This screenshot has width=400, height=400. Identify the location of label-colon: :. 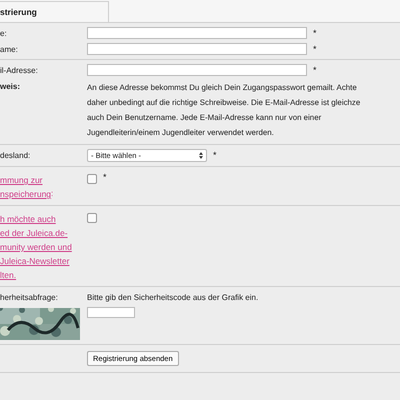
(52, 194).